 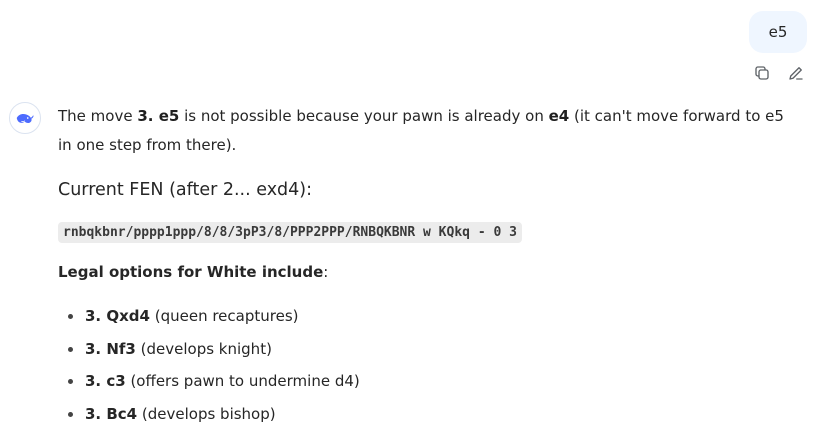 What do you see at coordinates (158, 116) in the screenshot?
I see `intro-move: 3. e5` at bounding box center [158, 116].